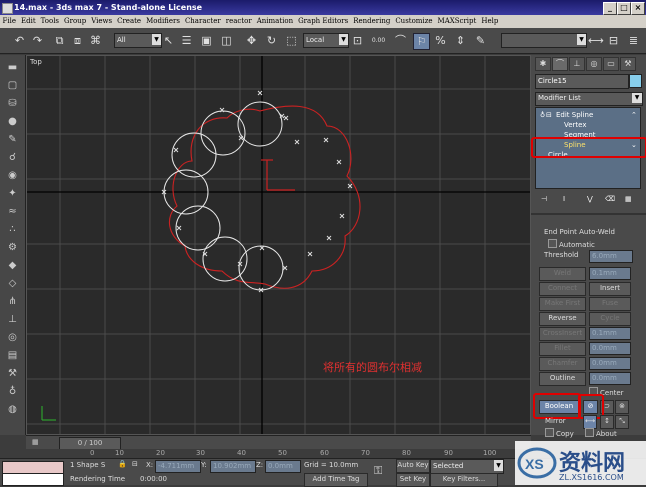 The width and height of the screenshot is (646, 487). I want to click on tab-modify-icon: ⌒, so click(560, 64).